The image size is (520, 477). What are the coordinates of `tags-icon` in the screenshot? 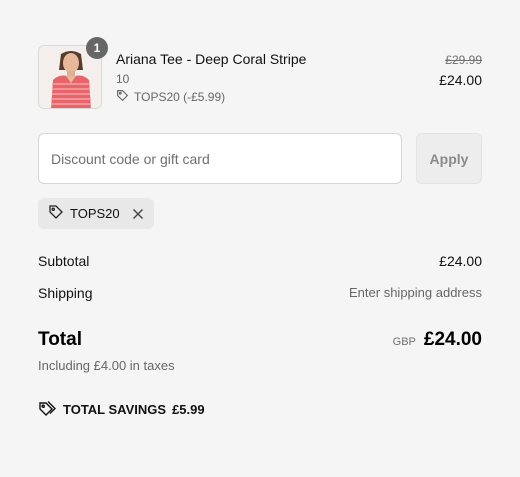 It's located at (47, 409).